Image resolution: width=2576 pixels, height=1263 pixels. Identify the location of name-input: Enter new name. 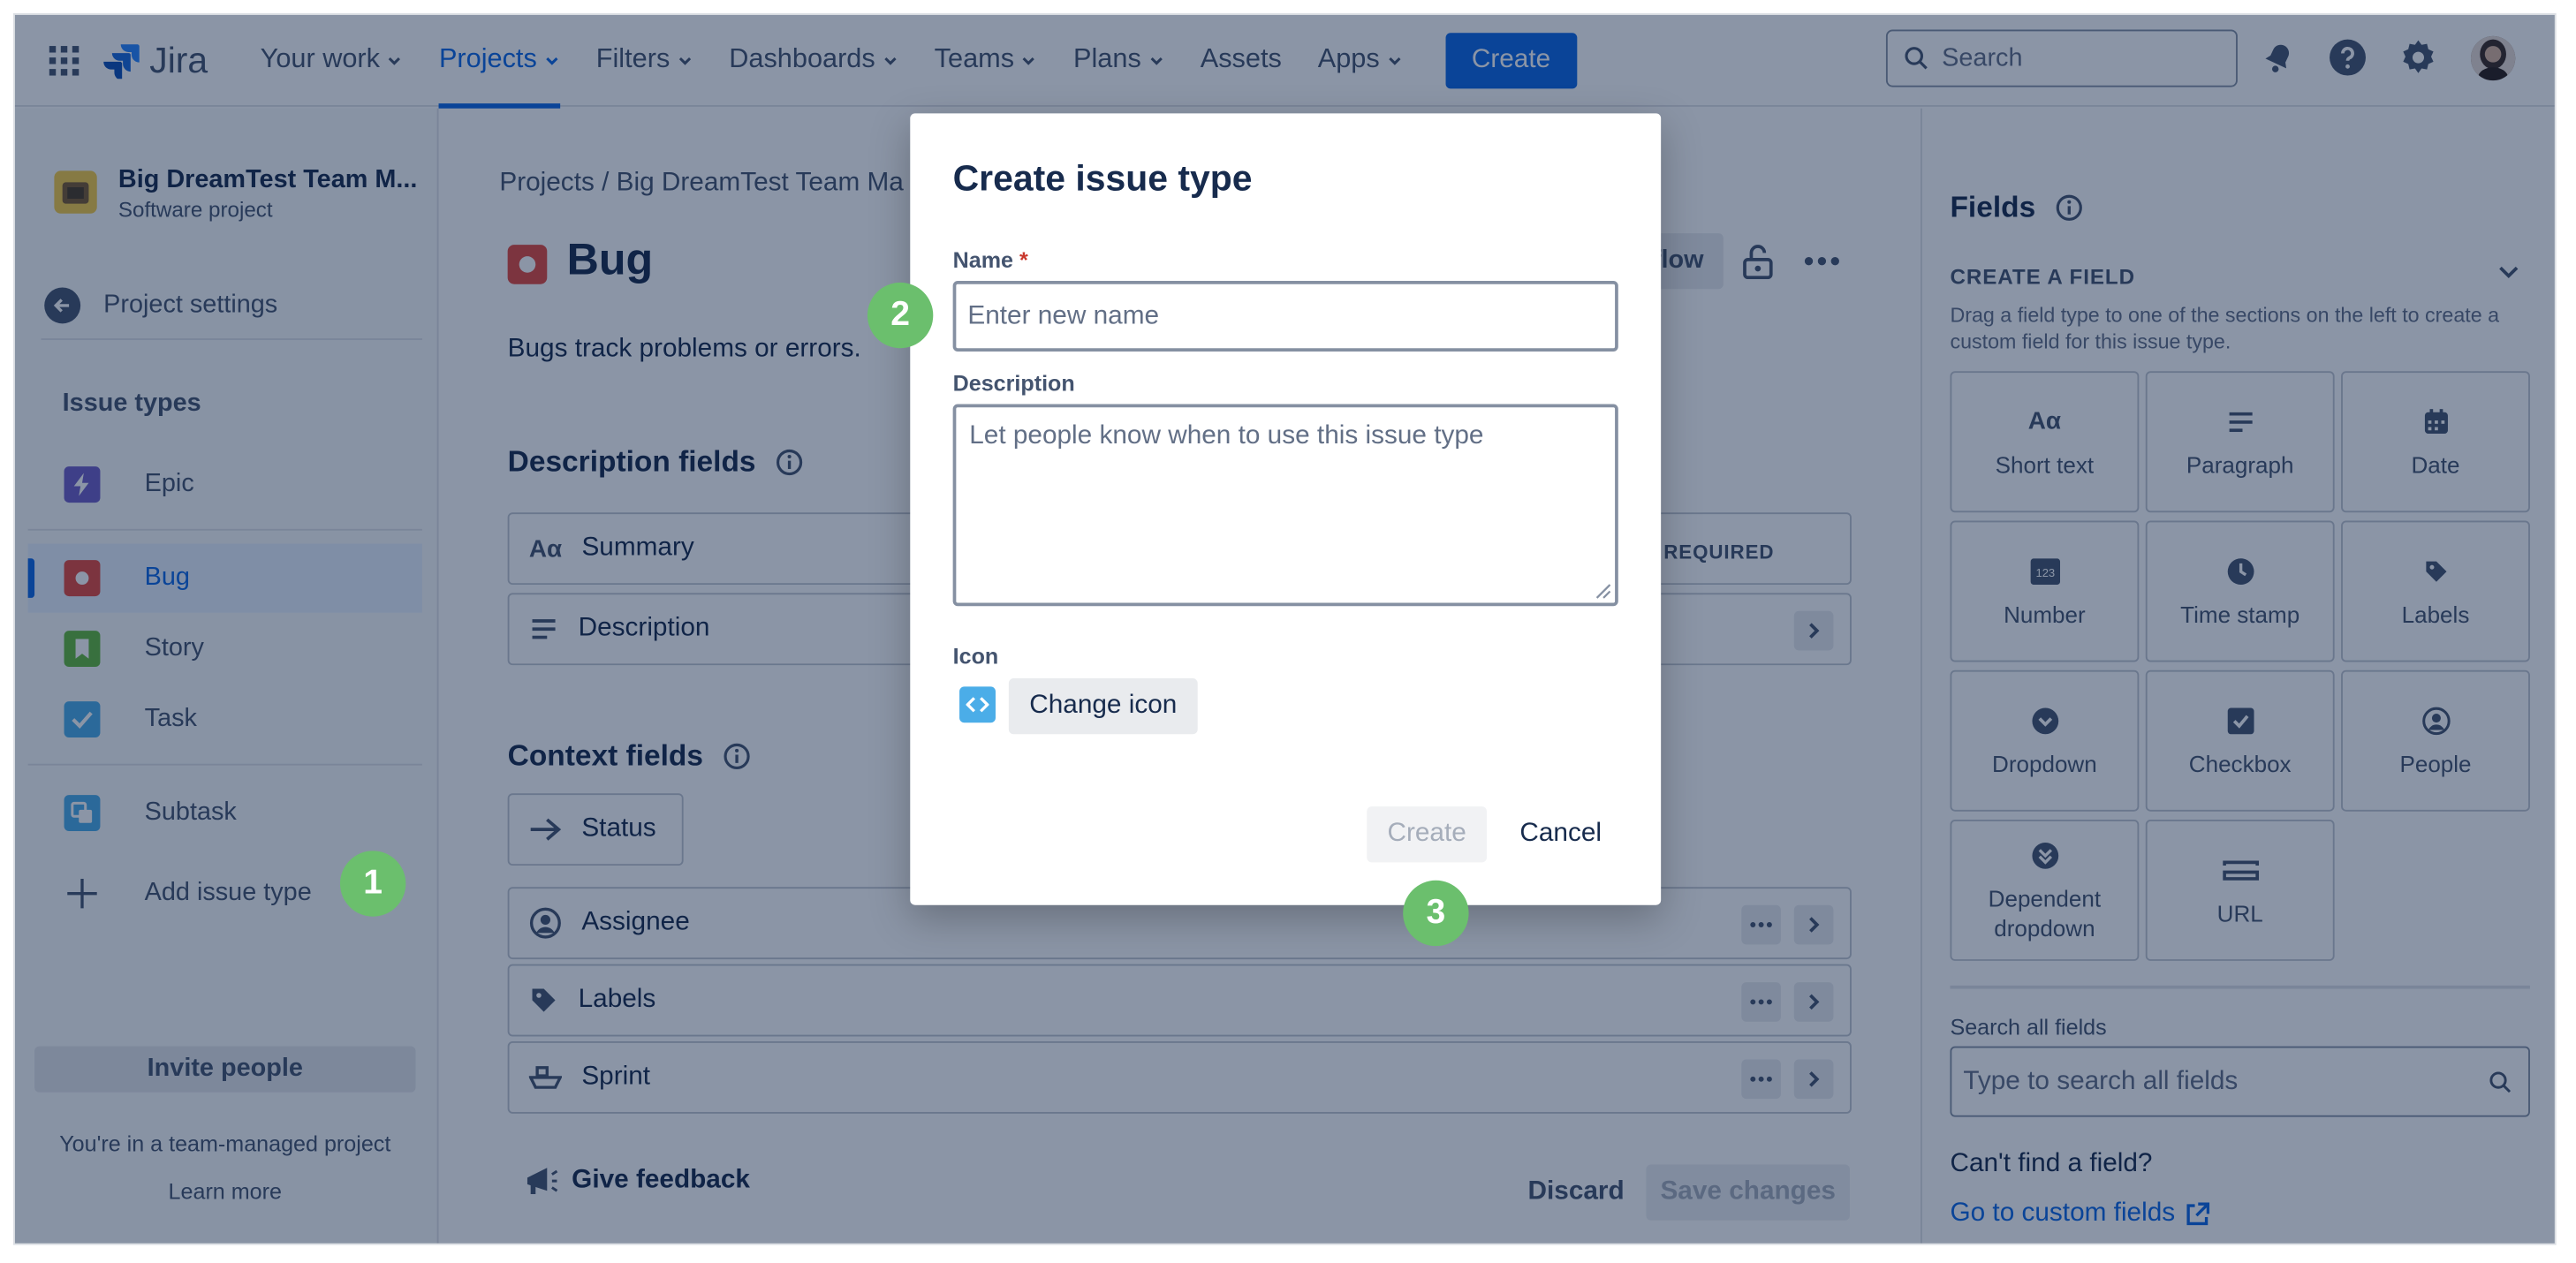
(1285, 316).